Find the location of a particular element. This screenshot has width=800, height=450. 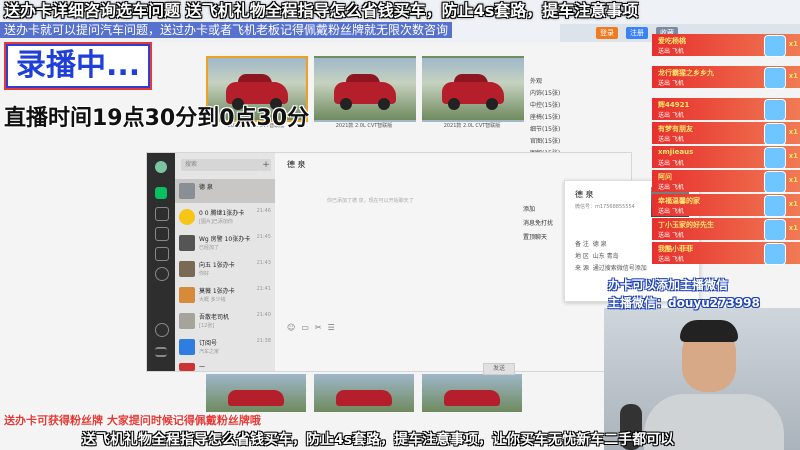

chat-item: 一 is located at coordinates (225, 365).